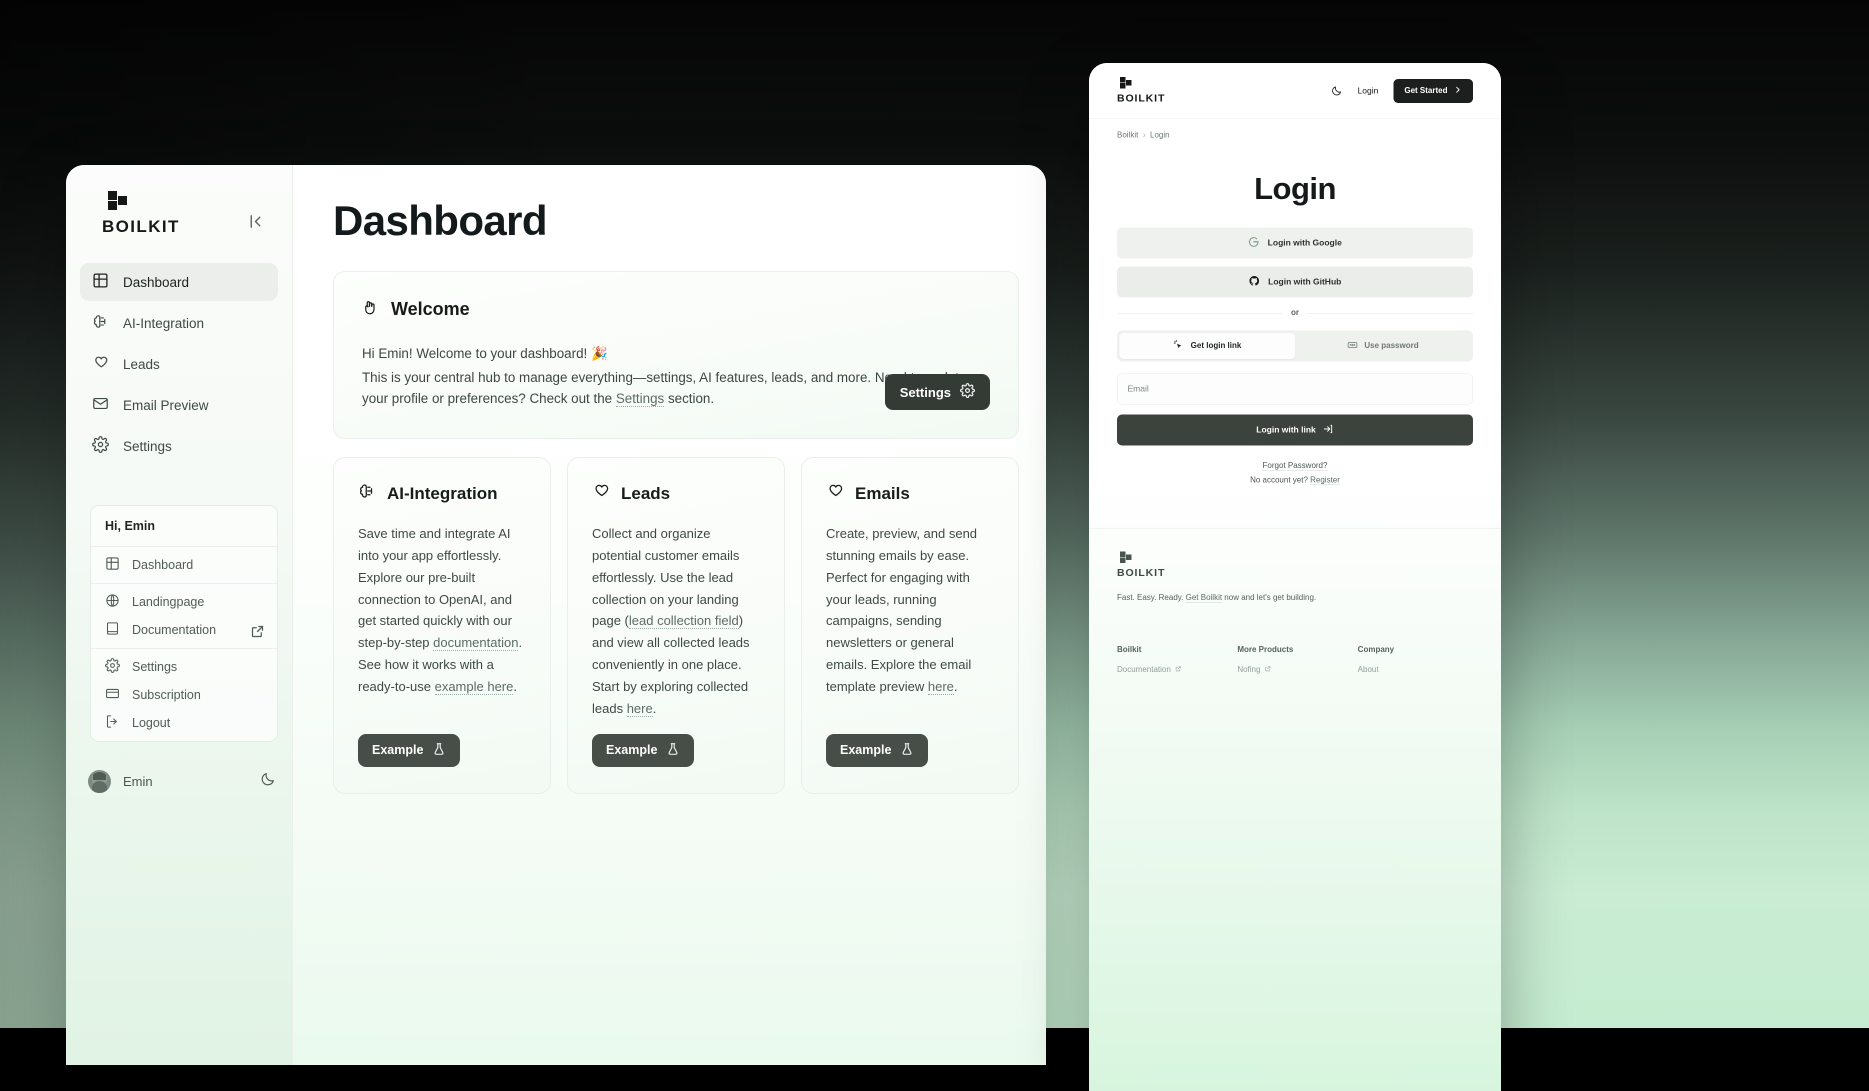 This screenshot has height=1091, width=1869. Describe the element at coordinates (1295, 129) in the screenshot. I see `breadcrumb: Boilkit › Login` at that location.